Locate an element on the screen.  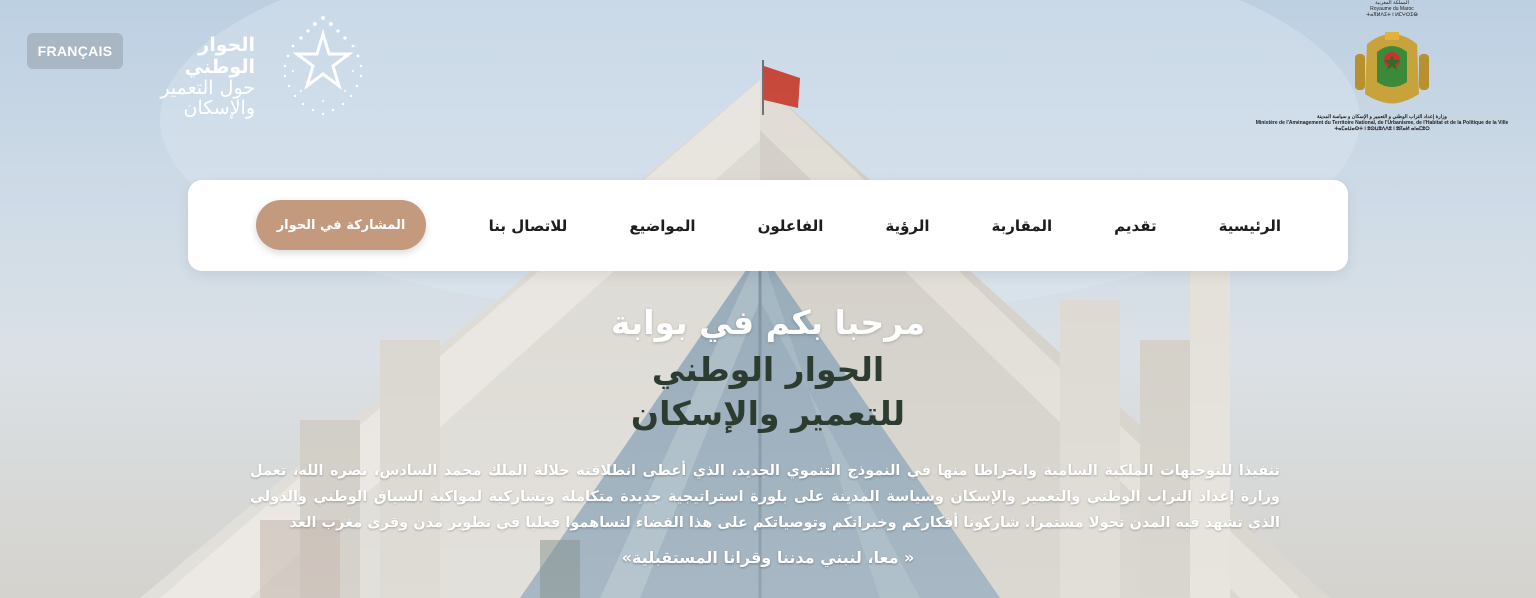
coat-of-arms-icon is located at coordinates (1392, 68).